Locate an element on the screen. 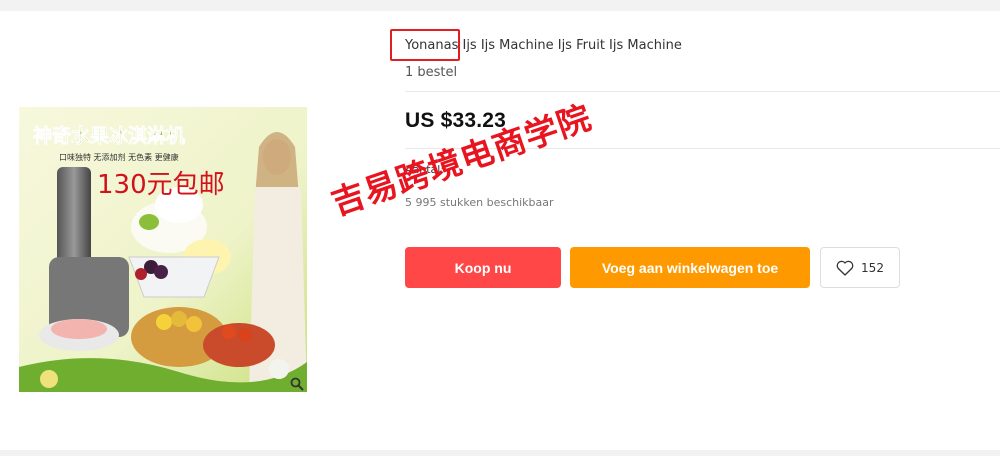  image-subtitle-text: 口味独特 无添加剂 无色素 更健康 is located at coordinates (119, 157).